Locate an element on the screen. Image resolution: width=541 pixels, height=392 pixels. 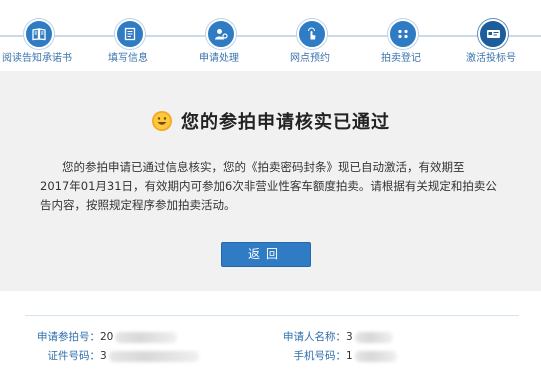
user-process-icon is located at coordinates (221, 34).